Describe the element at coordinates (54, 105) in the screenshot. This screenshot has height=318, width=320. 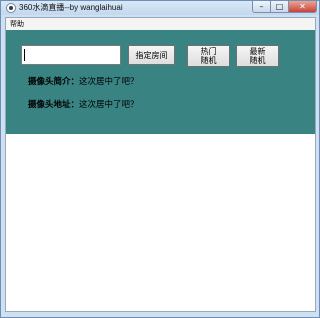
I see `camera-address-label: 摄像头地址：` at that location.